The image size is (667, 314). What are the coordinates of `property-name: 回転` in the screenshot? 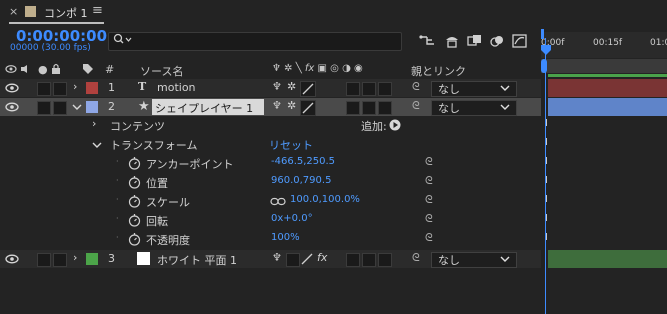 It's located at (157, 221).